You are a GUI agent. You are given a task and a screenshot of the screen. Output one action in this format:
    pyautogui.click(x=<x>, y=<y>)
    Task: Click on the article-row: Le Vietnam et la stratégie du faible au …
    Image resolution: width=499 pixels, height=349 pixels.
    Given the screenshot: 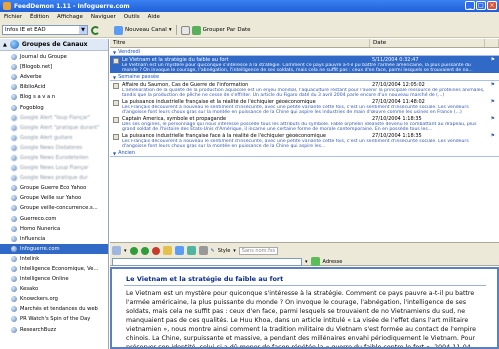 What is the action you would take?
    pyautogui.click(x=304, y=64)
    